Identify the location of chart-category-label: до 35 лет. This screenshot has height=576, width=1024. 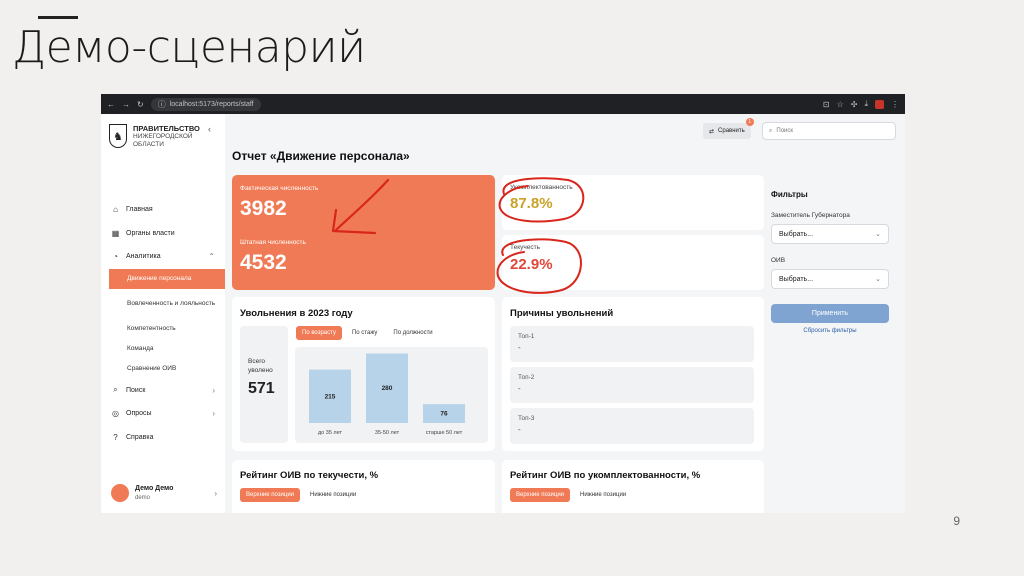
(330, 433).